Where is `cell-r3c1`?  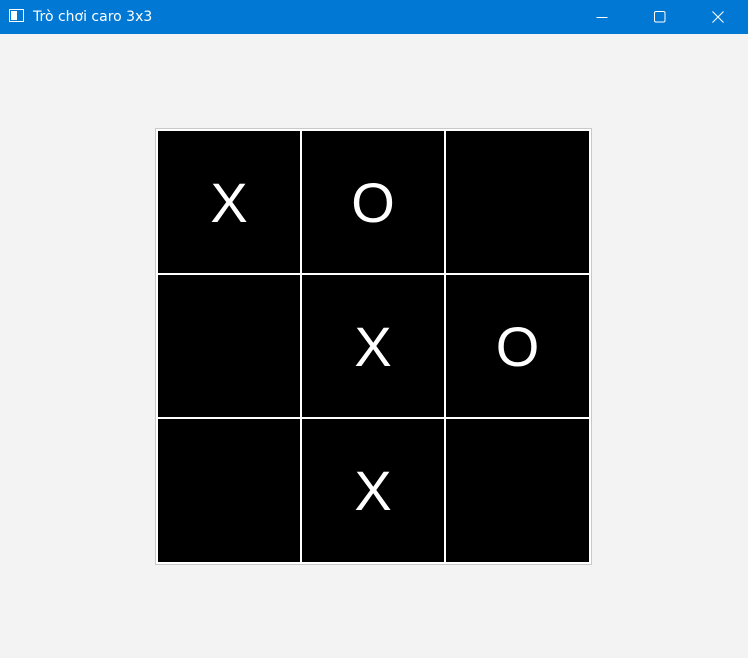
cell-r3c1 is located at coordinates (229, 490).